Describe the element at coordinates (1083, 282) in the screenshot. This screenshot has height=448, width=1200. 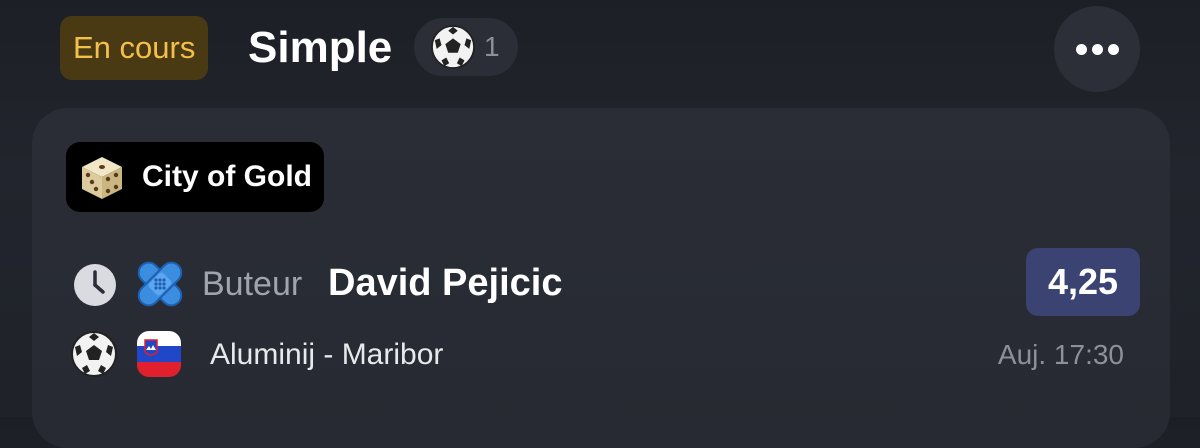
I see `odds-button: 4,25` at that location.